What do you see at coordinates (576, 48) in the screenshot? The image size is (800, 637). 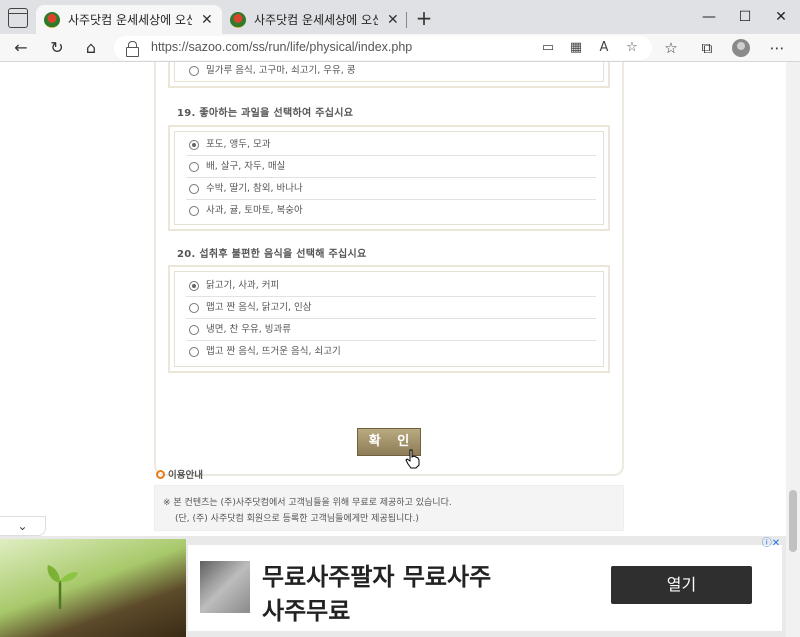 I see `apps-icon: ▦` at bounding box center [576, 48].